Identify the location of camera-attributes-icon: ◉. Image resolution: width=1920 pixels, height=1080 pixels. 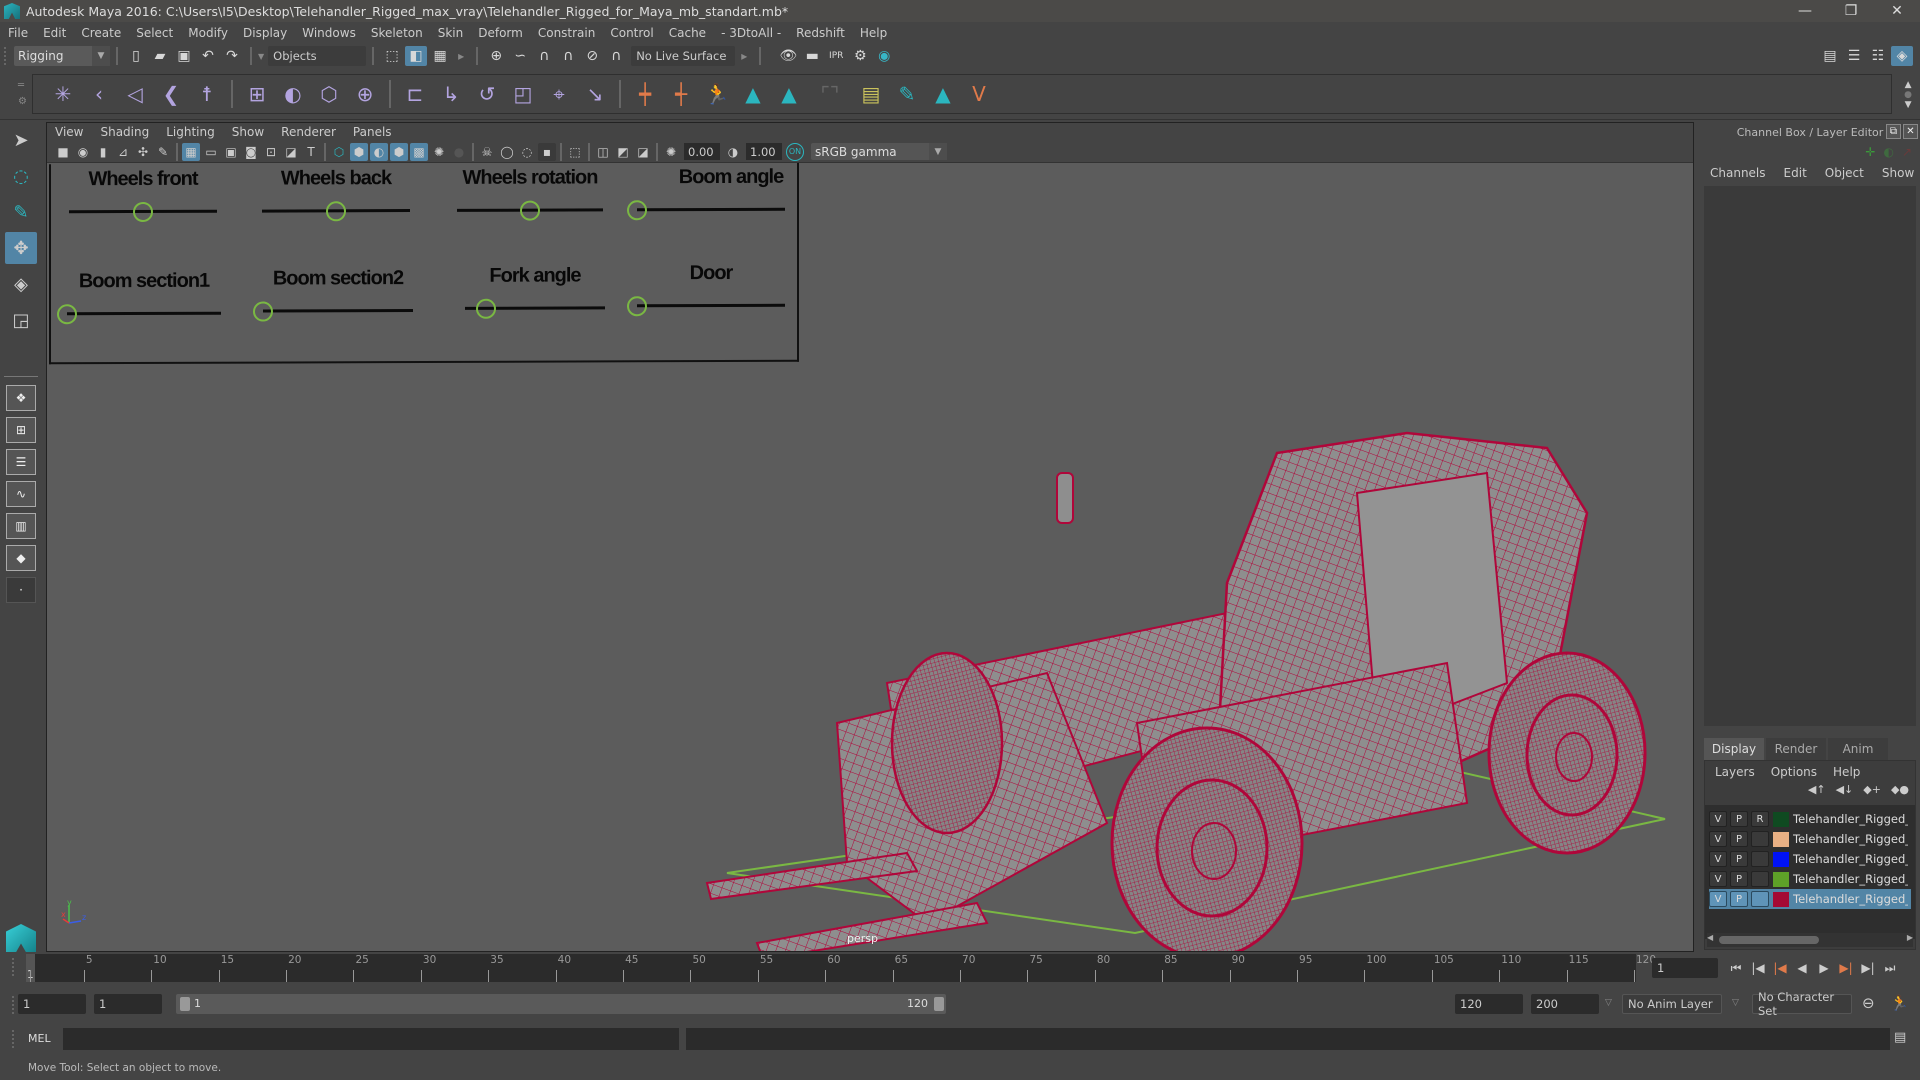
(83, 152).